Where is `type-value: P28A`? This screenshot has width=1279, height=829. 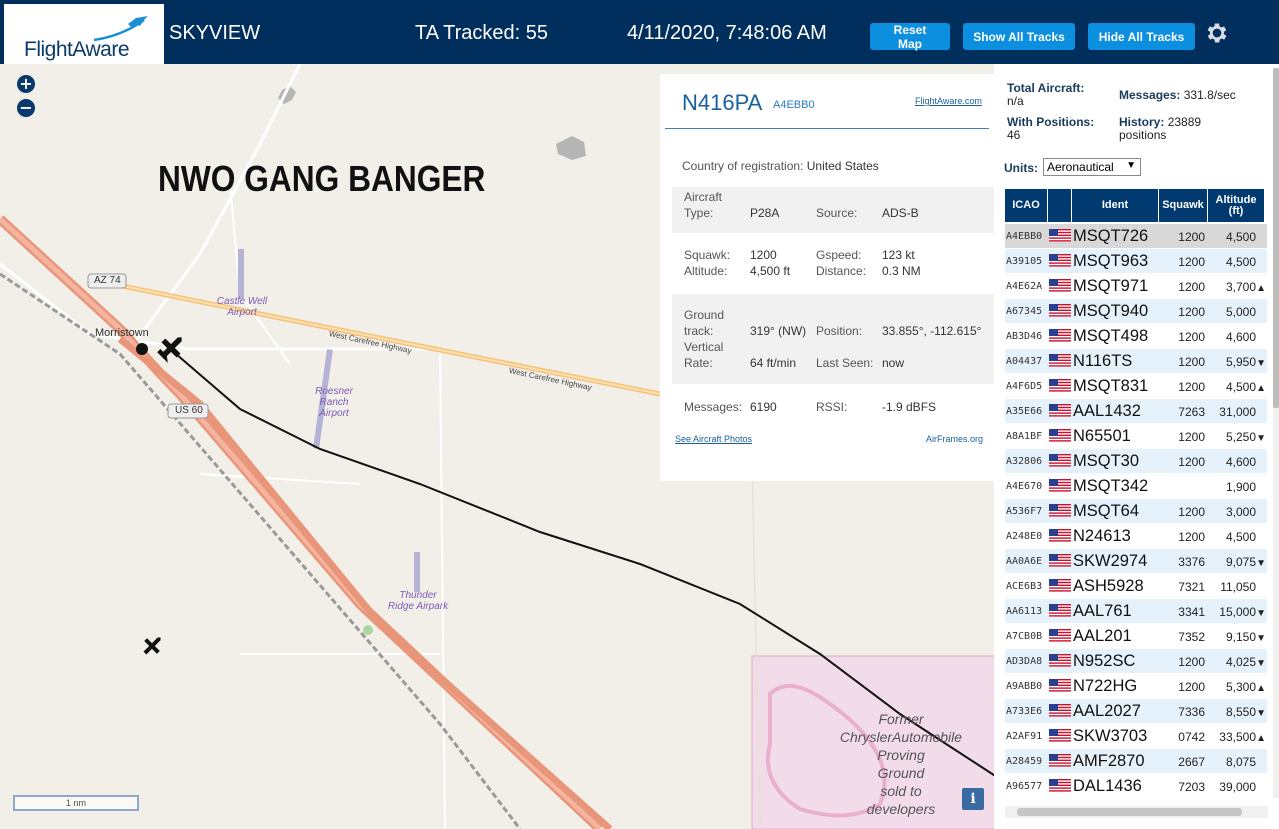
type-value: P28A is located at coordinates (765, 213).